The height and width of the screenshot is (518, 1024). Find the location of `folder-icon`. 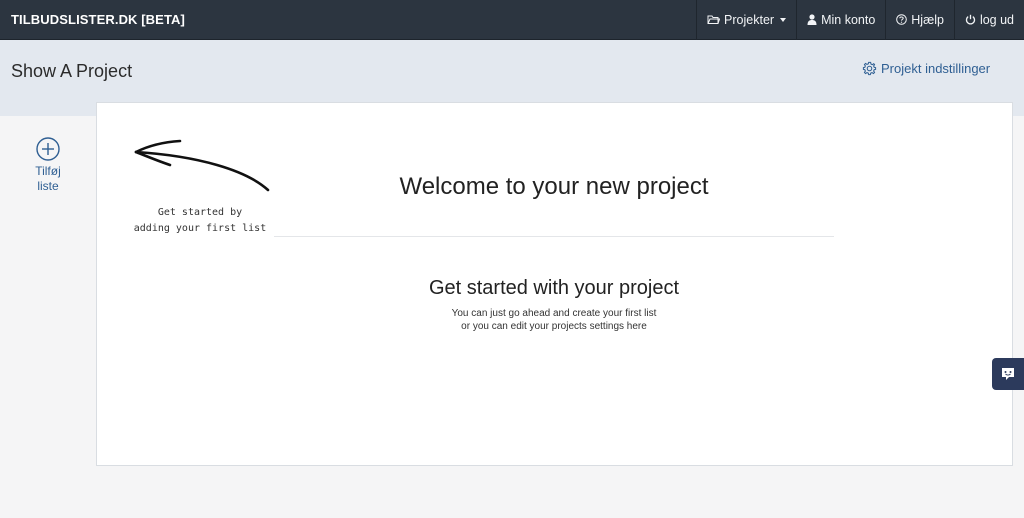

folder-icon is located at coordinates (714, 19).